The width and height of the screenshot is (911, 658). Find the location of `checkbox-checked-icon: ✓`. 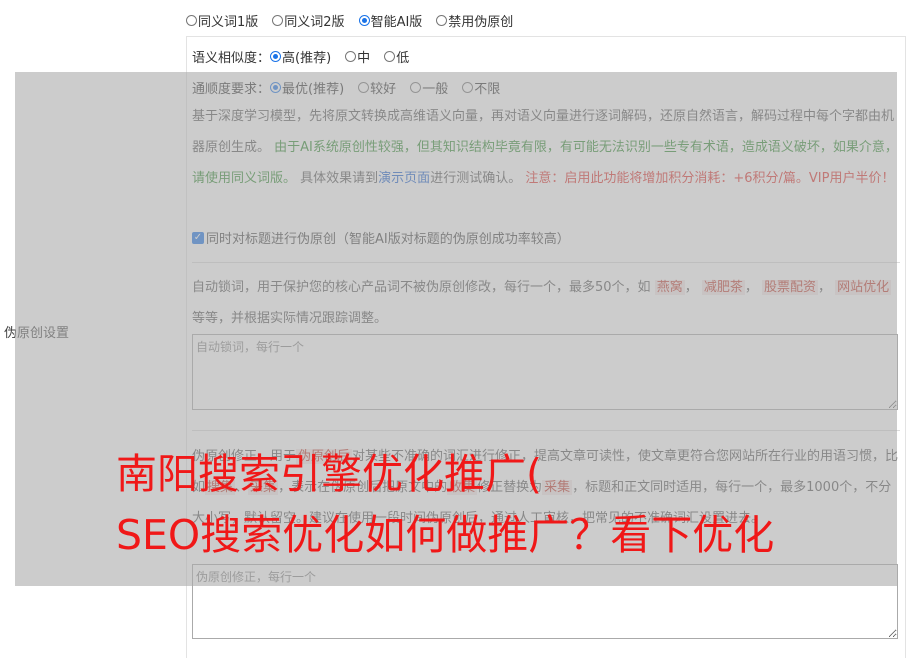

checkbox-checked-icon: ✓ is located at coordinates (198, 237).